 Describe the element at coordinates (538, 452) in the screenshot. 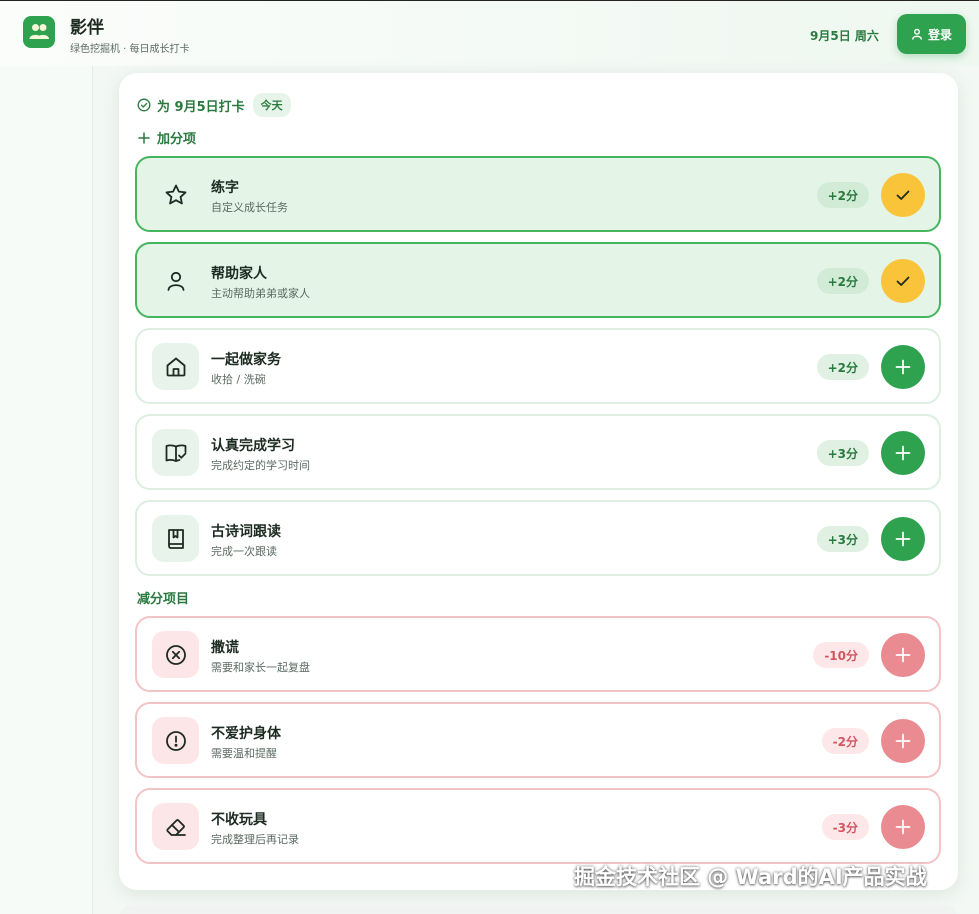

I see `task-item-study: 认真完成学习 完成约定的学习时间 +3分` at that location.